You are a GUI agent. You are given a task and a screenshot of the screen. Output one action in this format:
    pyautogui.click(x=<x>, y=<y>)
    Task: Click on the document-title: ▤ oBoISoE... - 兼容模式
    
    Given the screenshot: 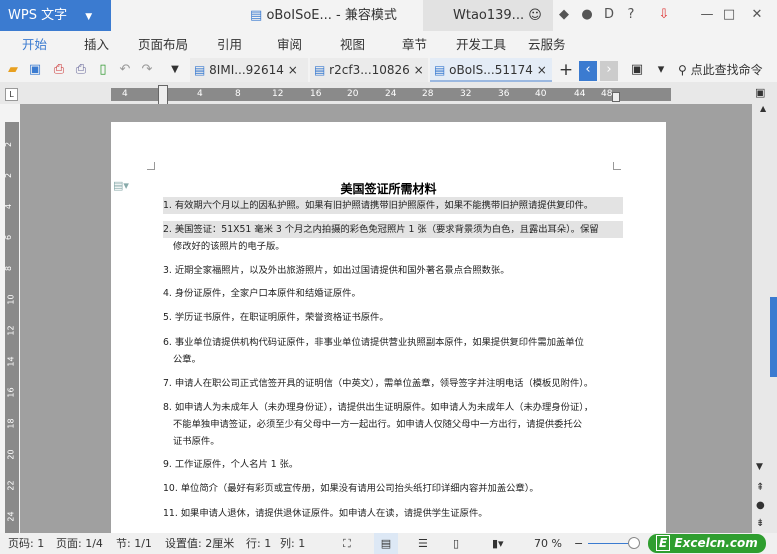 What is the action you would take?
    pyautogui.click(x=323, y=15)
    